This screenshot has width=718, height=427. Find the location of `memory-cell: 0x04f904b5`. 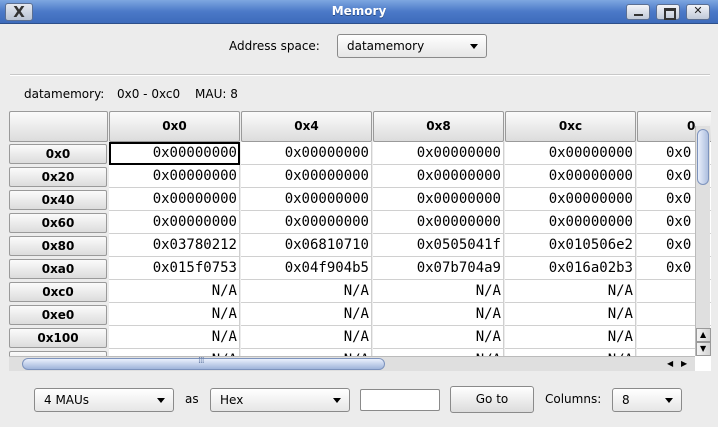

memory-cell: 0x04f904b5 is located at coordinates (306, 268).